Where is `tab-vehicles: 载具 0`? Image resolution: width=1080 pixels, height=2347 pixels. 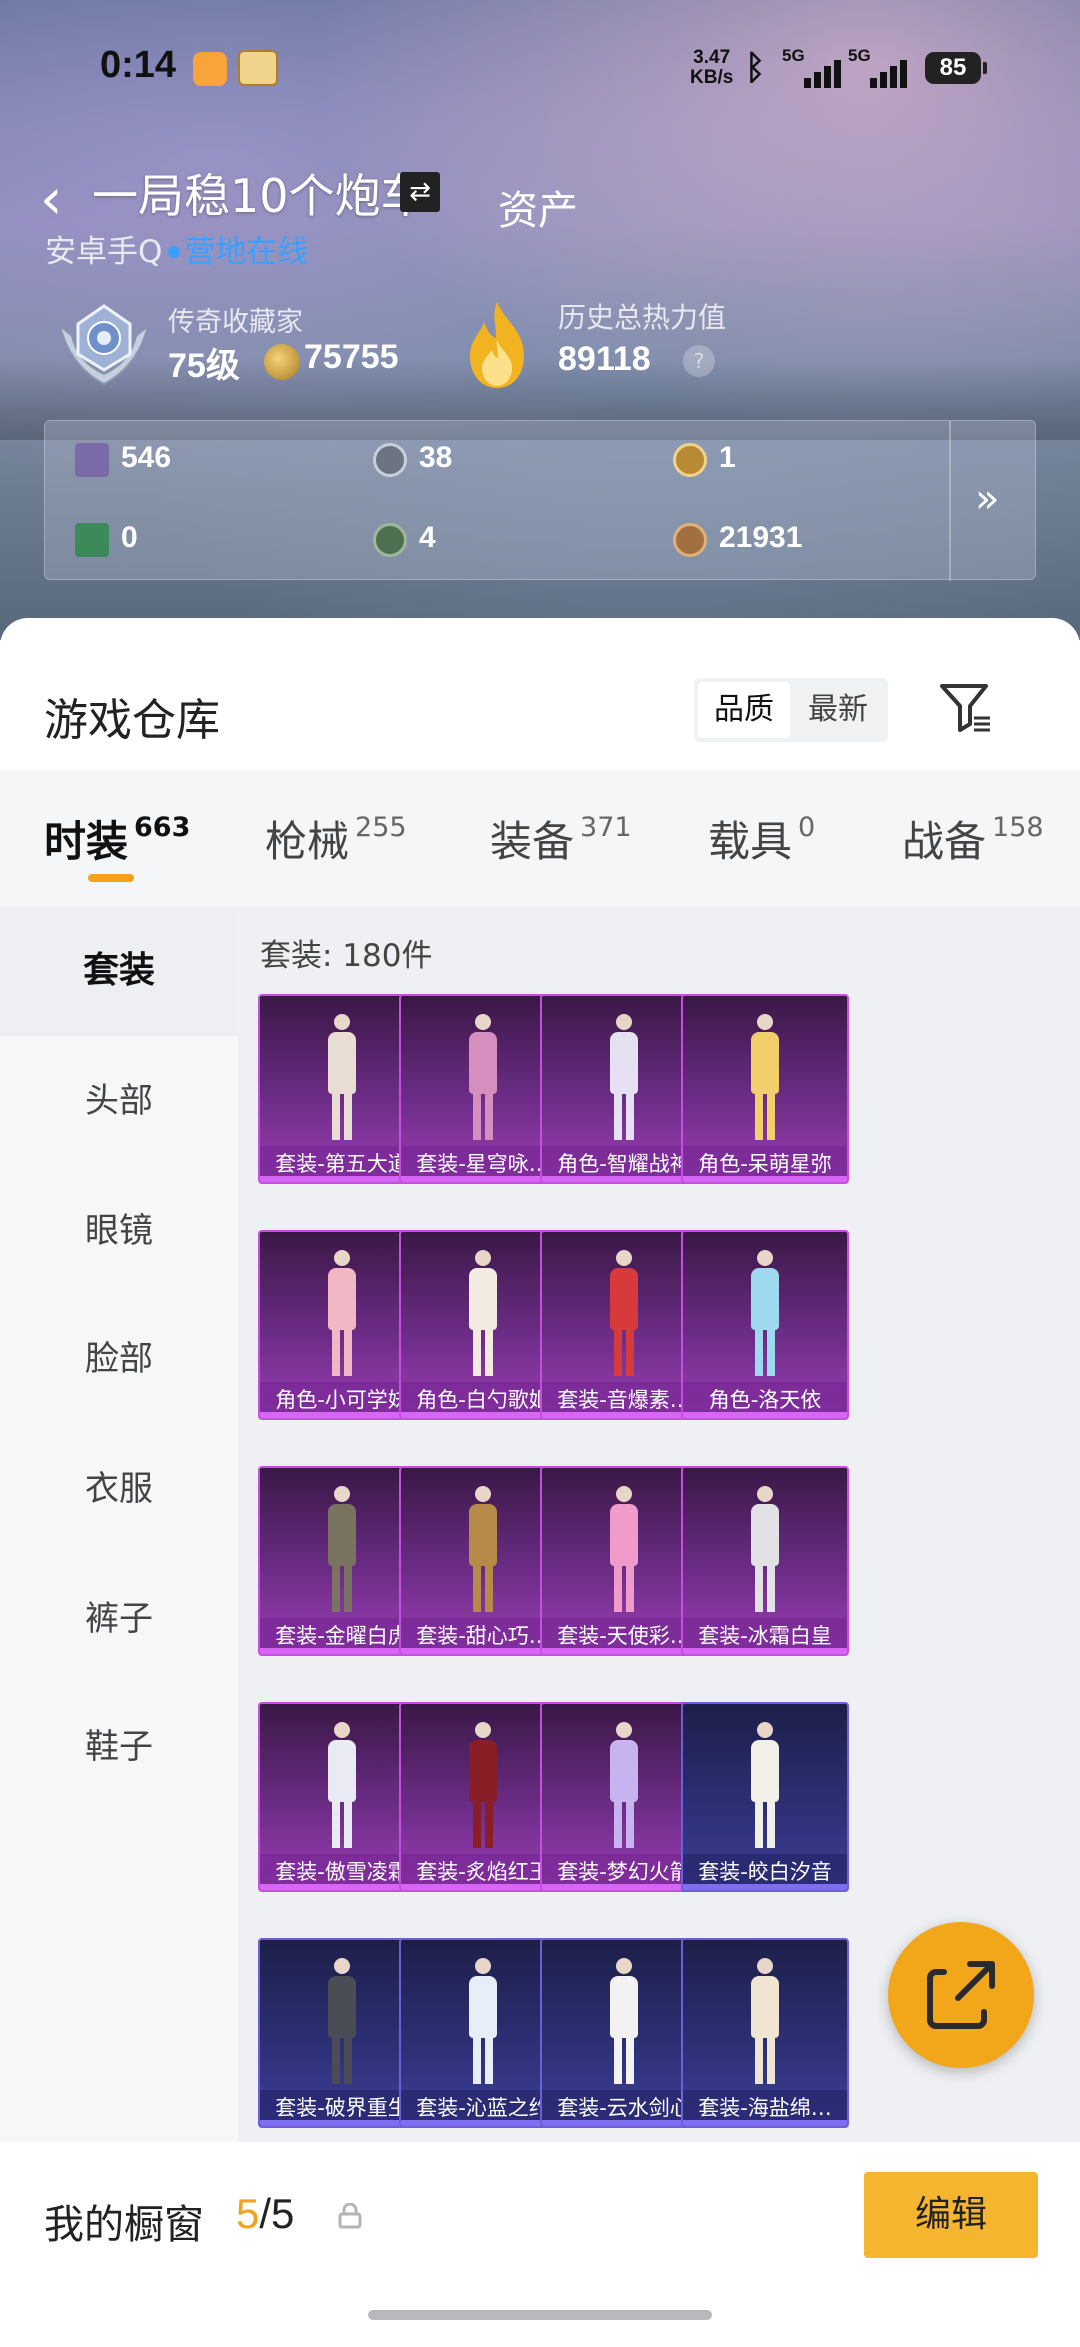 tab-vehicles: 载具 0 is located at coordinates (761, 838).